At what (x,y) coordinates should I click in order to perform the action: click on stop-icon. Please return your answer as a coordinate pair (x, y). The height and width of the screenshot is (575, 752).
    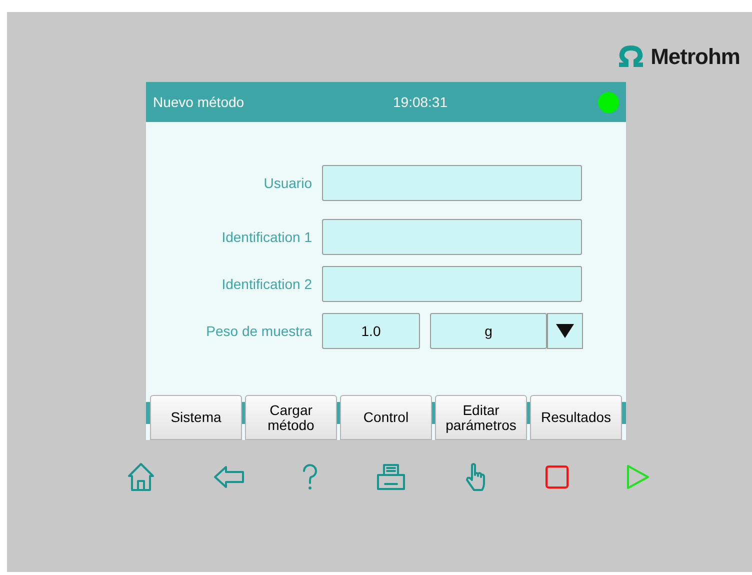
    Looking at the image, I should click on (557, 477).